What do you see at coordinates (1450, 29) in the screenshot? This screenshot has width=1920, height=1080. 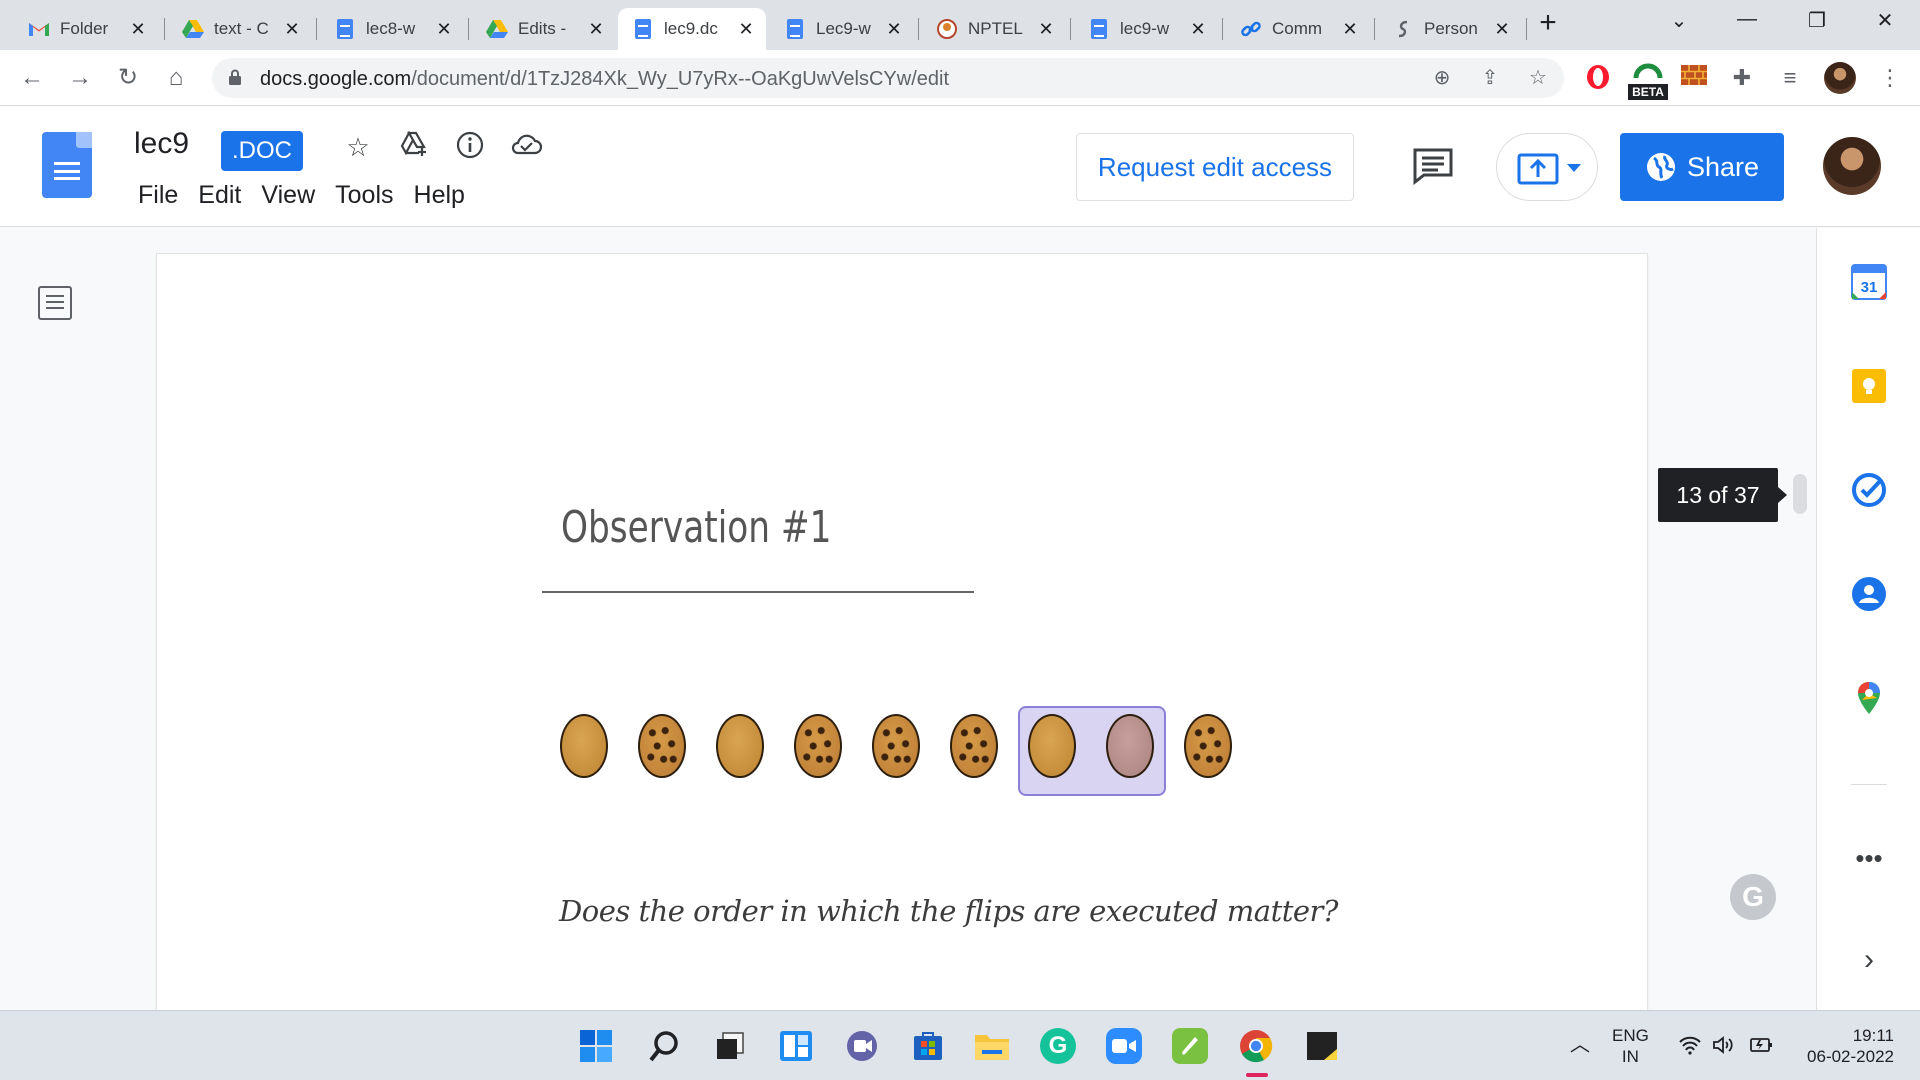 I see `tab-person: Person ✕` at bounding box center [1450, 29].